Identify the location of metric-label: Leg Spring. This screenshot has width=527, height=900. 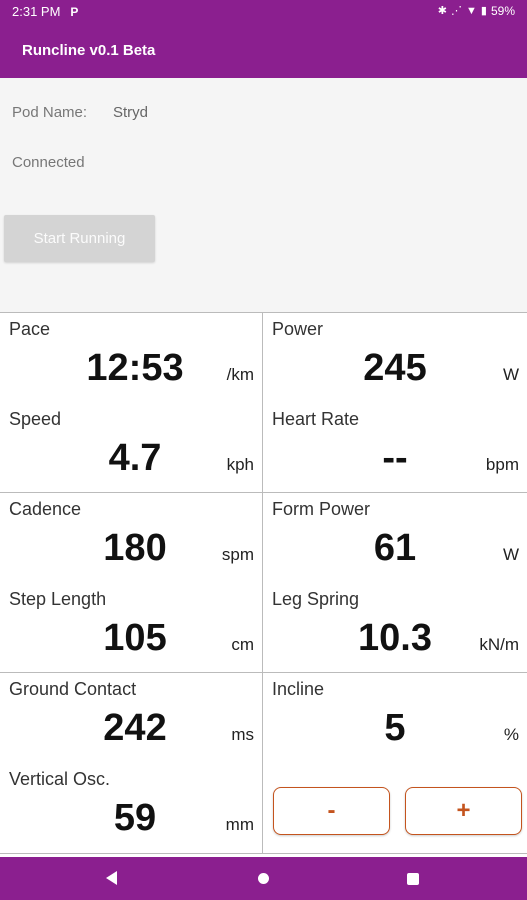
(316, 599).